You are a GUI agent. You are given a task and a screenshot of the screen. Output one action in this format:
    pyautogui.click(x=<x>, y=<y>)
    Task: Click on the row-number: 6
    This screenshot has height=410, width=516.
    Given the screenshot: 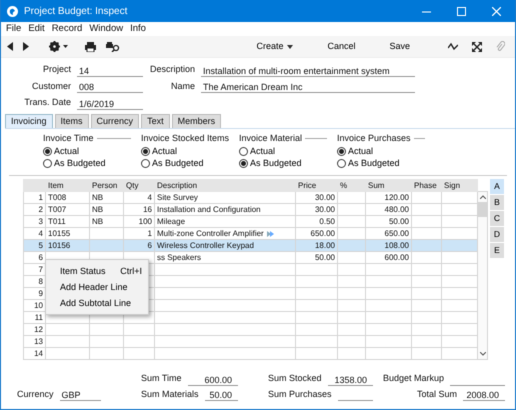 What is the action you would take?
    pyautogui.click(x=35, y=258)
    